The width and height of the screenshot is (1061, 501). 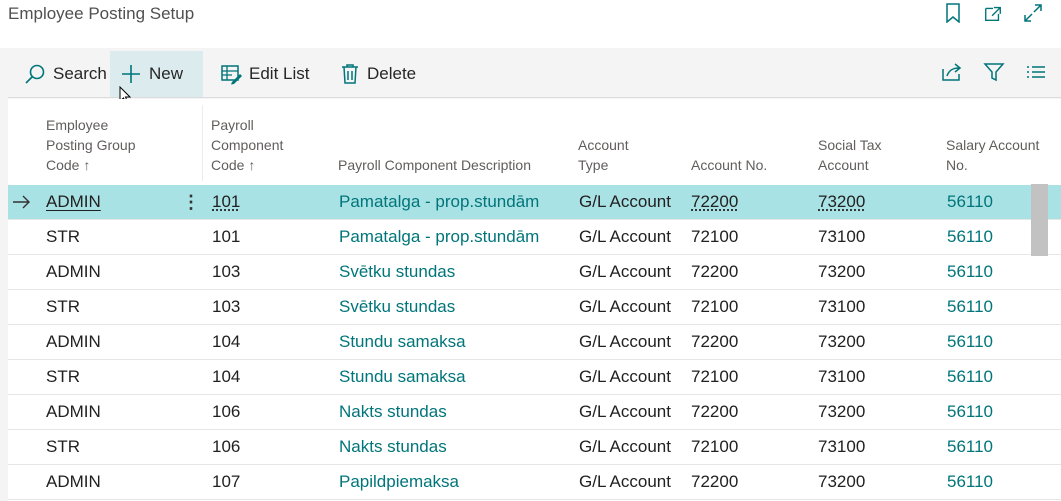 I want to click on toolbar-right-actions, so click(x=994, y=74).